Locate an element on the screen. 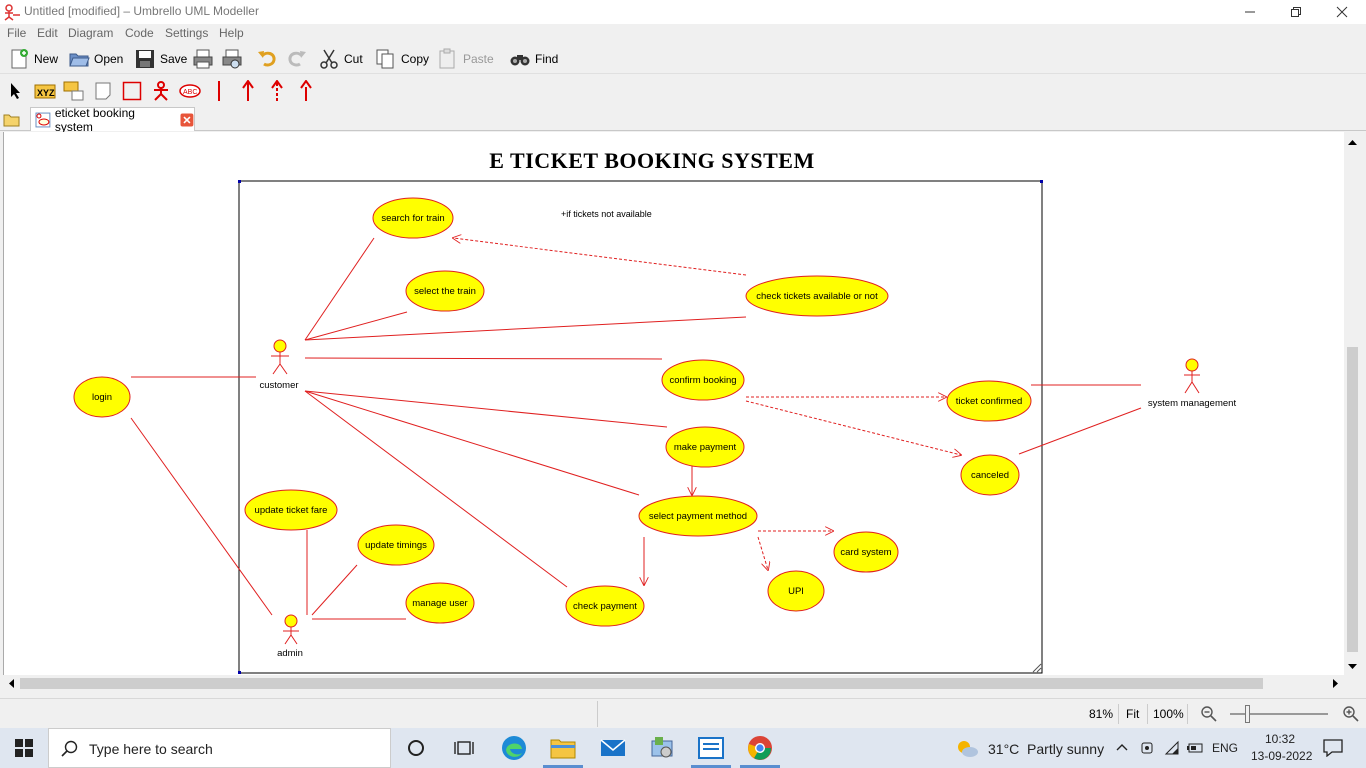 The image size is (1366, 768). select-tool is located at coordinates (16, 91).